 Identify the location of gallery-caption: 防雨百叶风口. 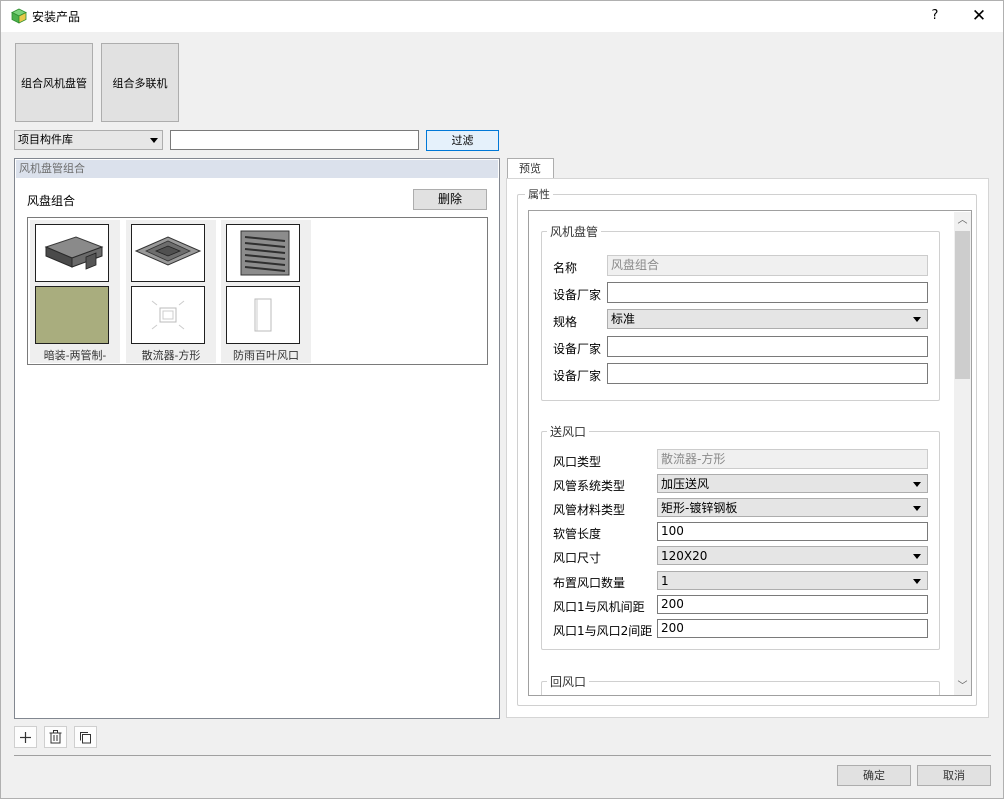
(266, 355).